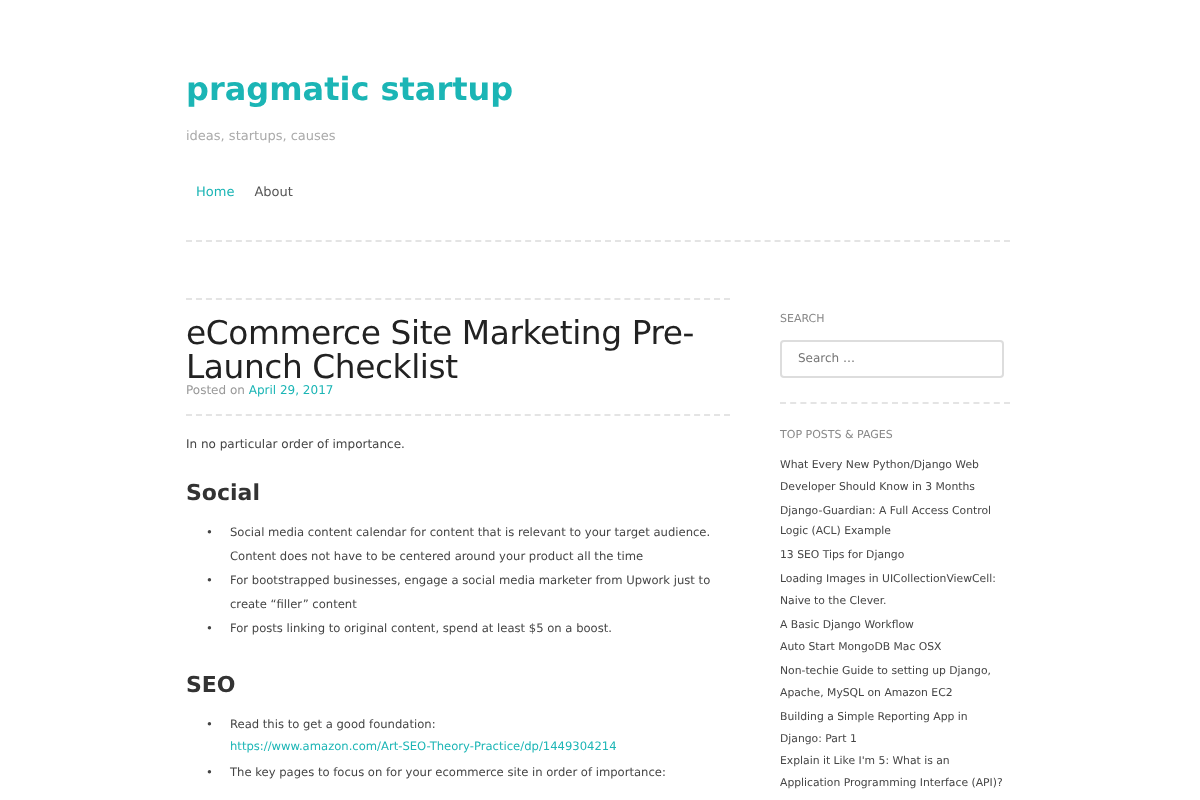 This screenshot has height=800, width=1200. I want to click on section-heading: SEO, so click(212, 684).